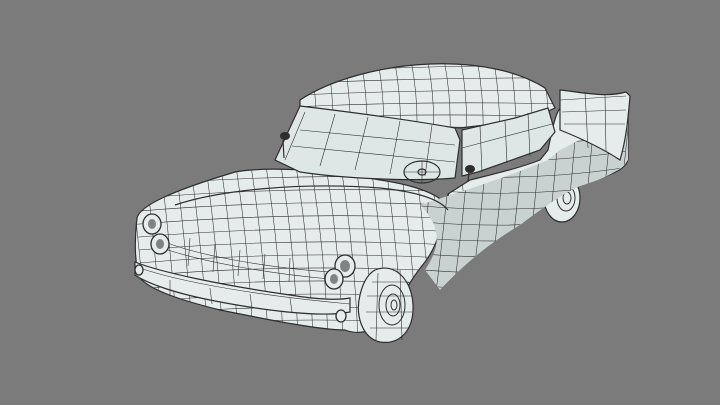 The width and height of the screenshot is (720, 405). What do you see at coordinates (385, 305) in the screenshot?
I see `front-wheel` at bounding box center [385, 305].